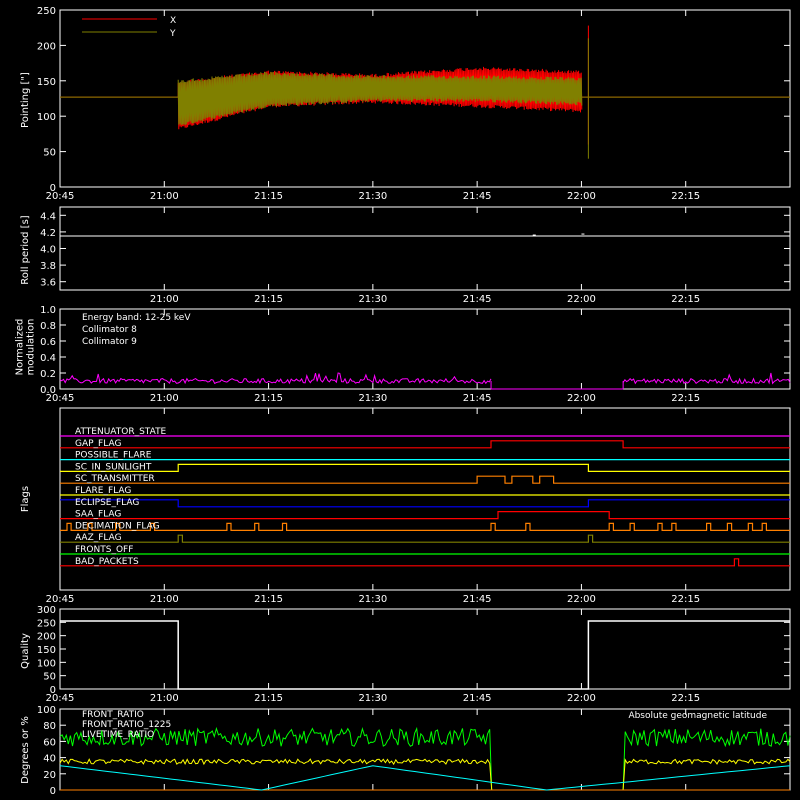  What do you see at coordinates (25, 100) in the screenshot?
I see `y-axis-label: Pointing ["]` at bounding box center [25, 100].